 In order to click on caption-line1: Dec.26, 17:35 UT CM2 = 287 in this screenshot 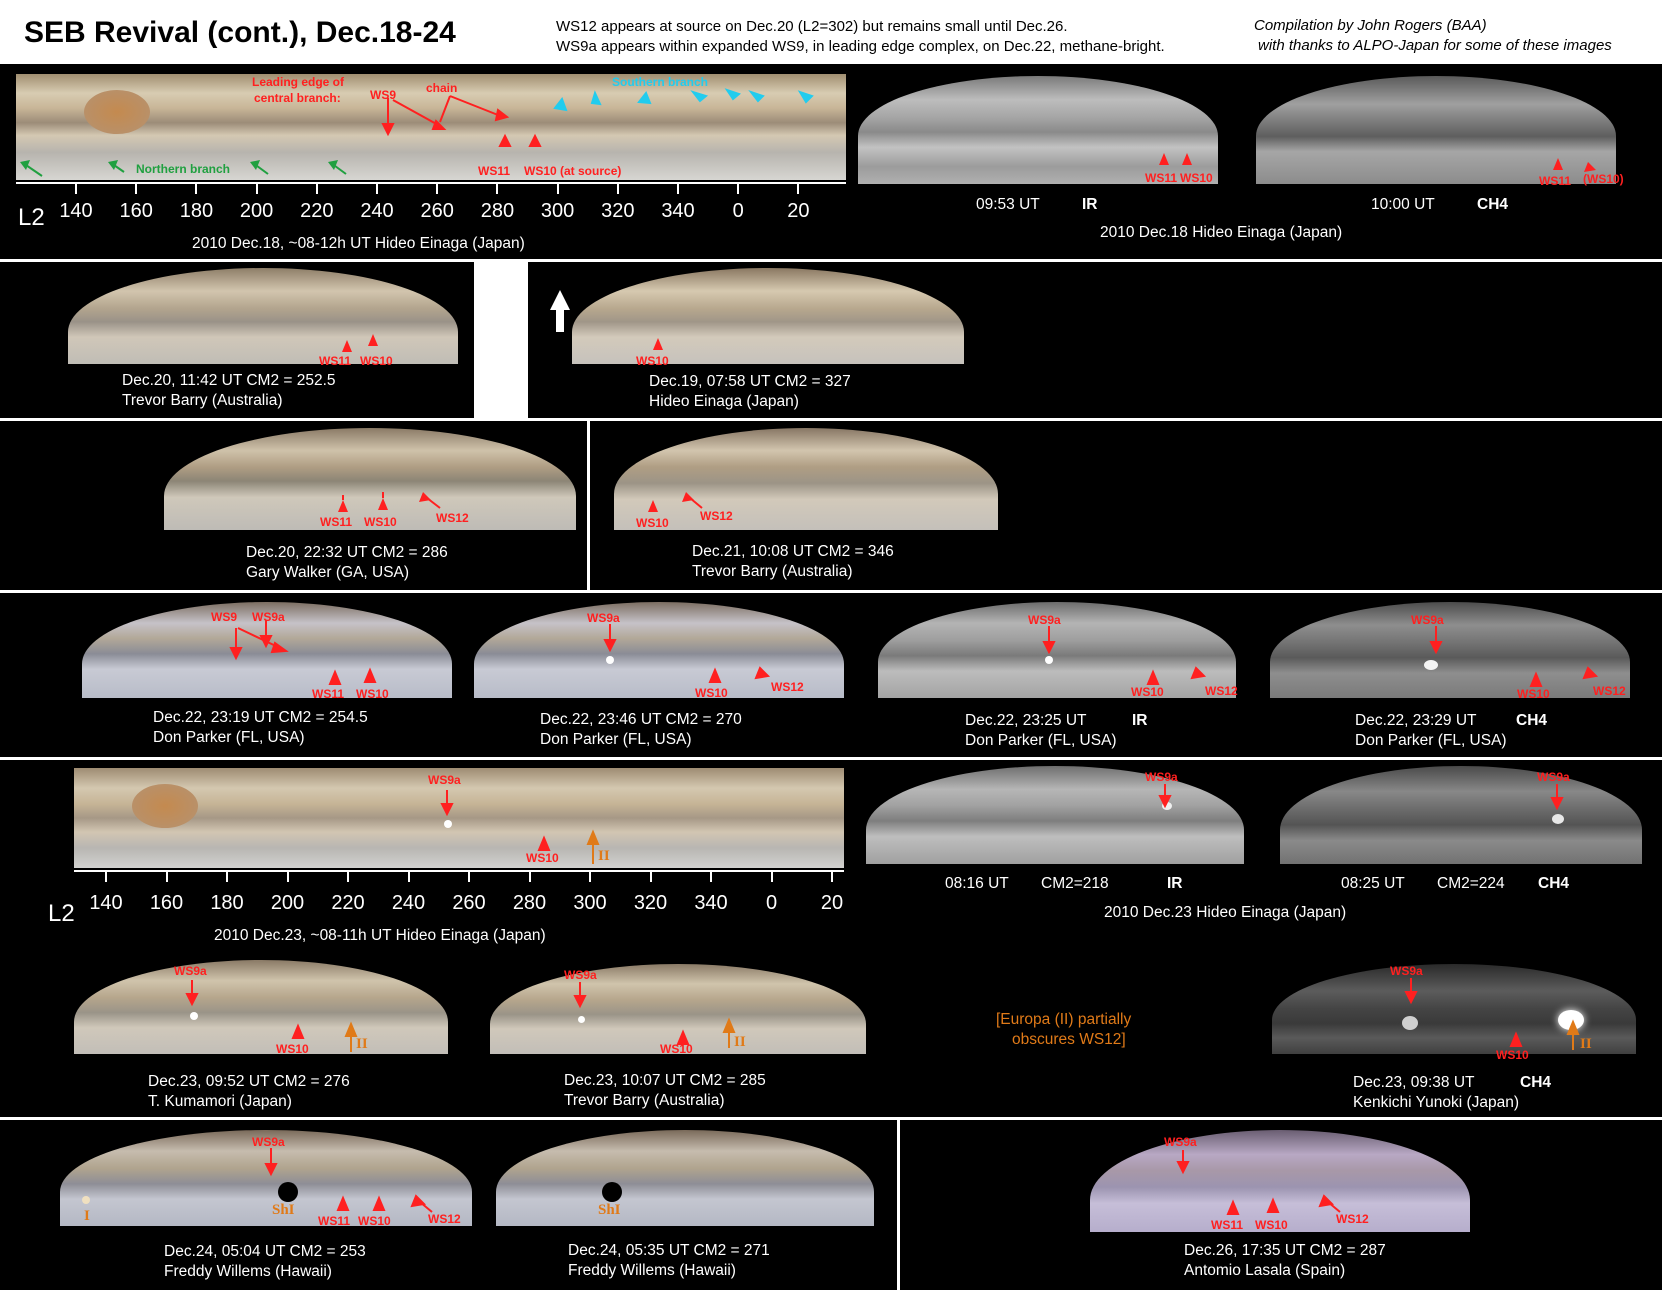, I will do `click(1285, 1250)`.